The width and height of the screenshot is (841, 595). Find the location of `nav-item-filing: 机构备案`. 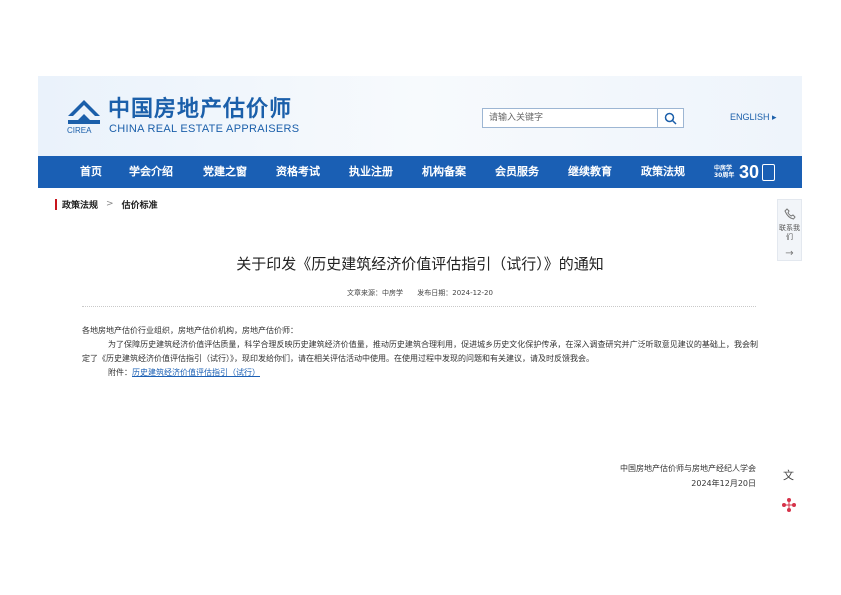

nav-item-filing: 机构备案 is located at coordinates (444, 172).